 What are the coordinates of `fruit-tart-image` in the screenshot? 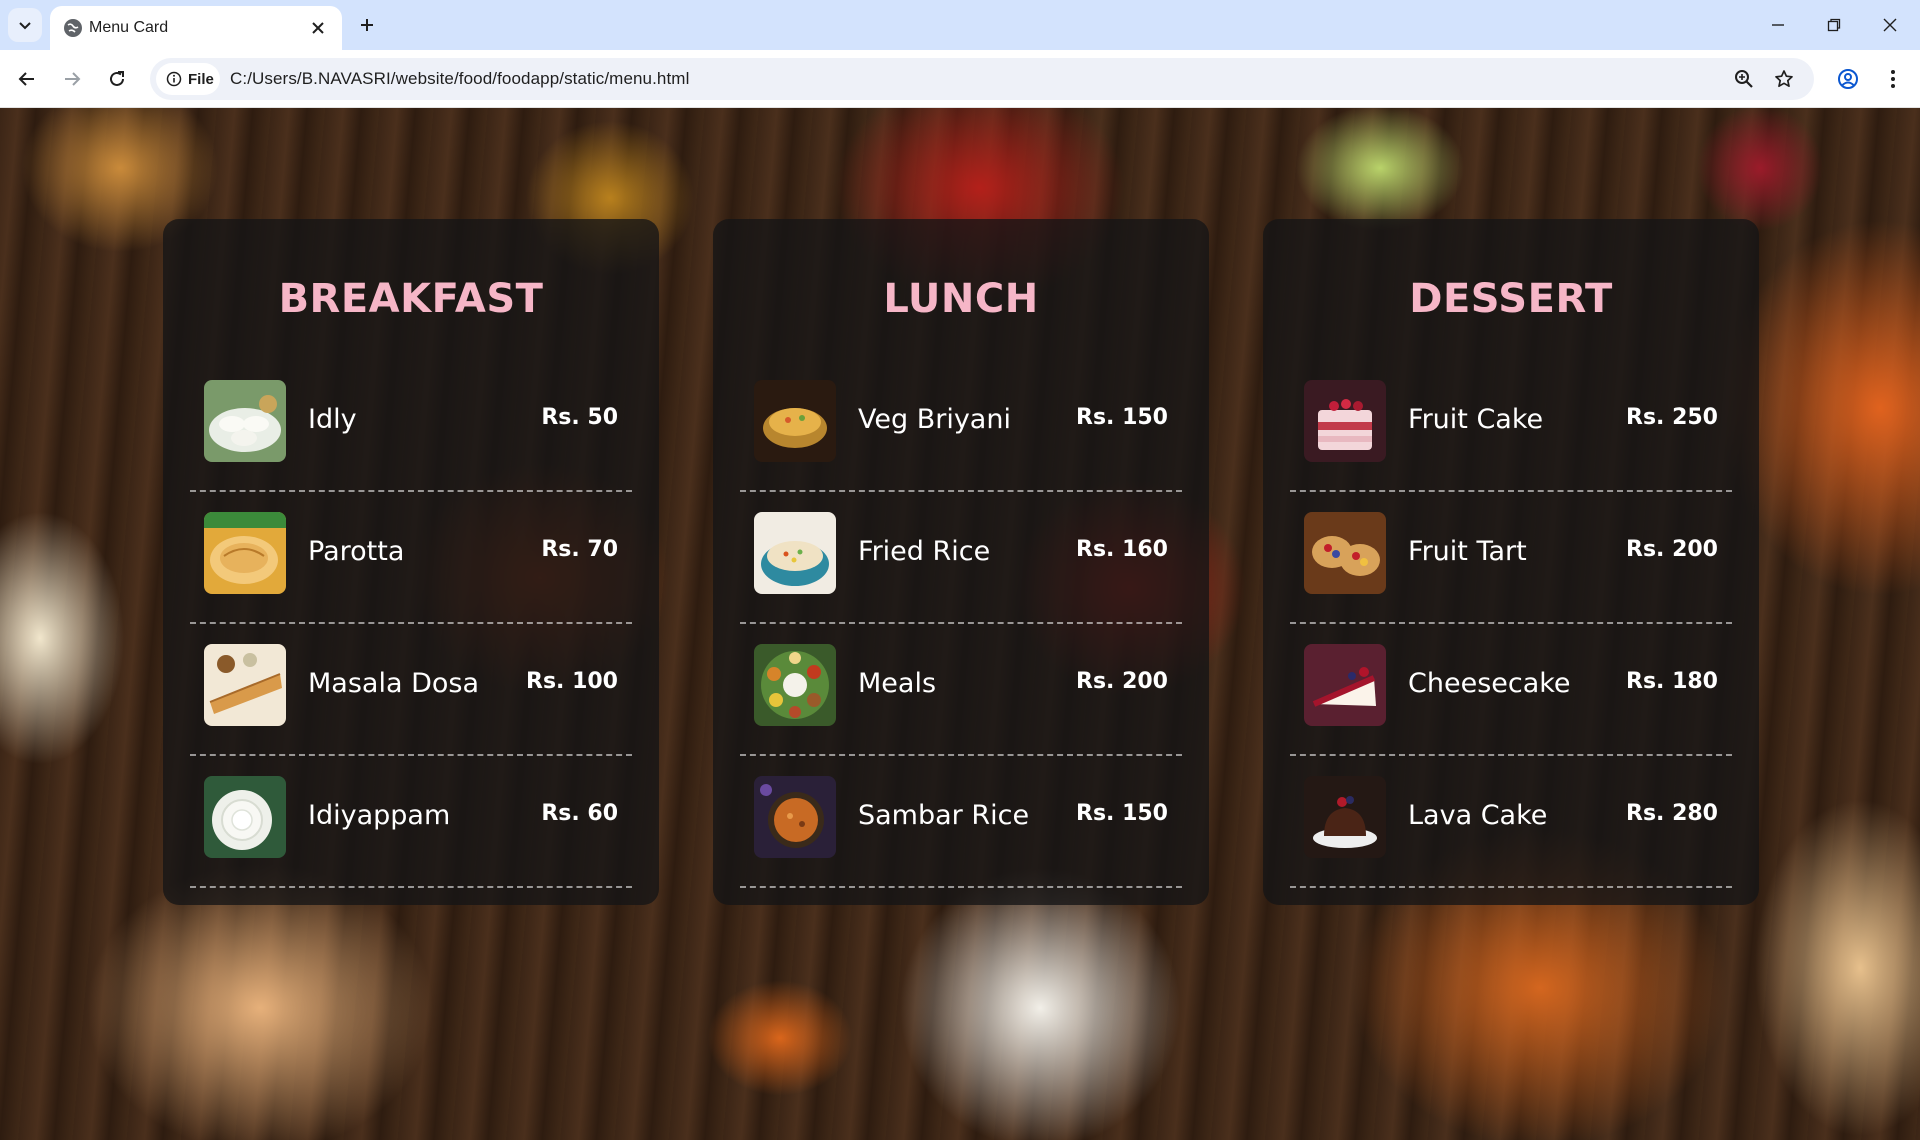 It's located at (1345, 553).